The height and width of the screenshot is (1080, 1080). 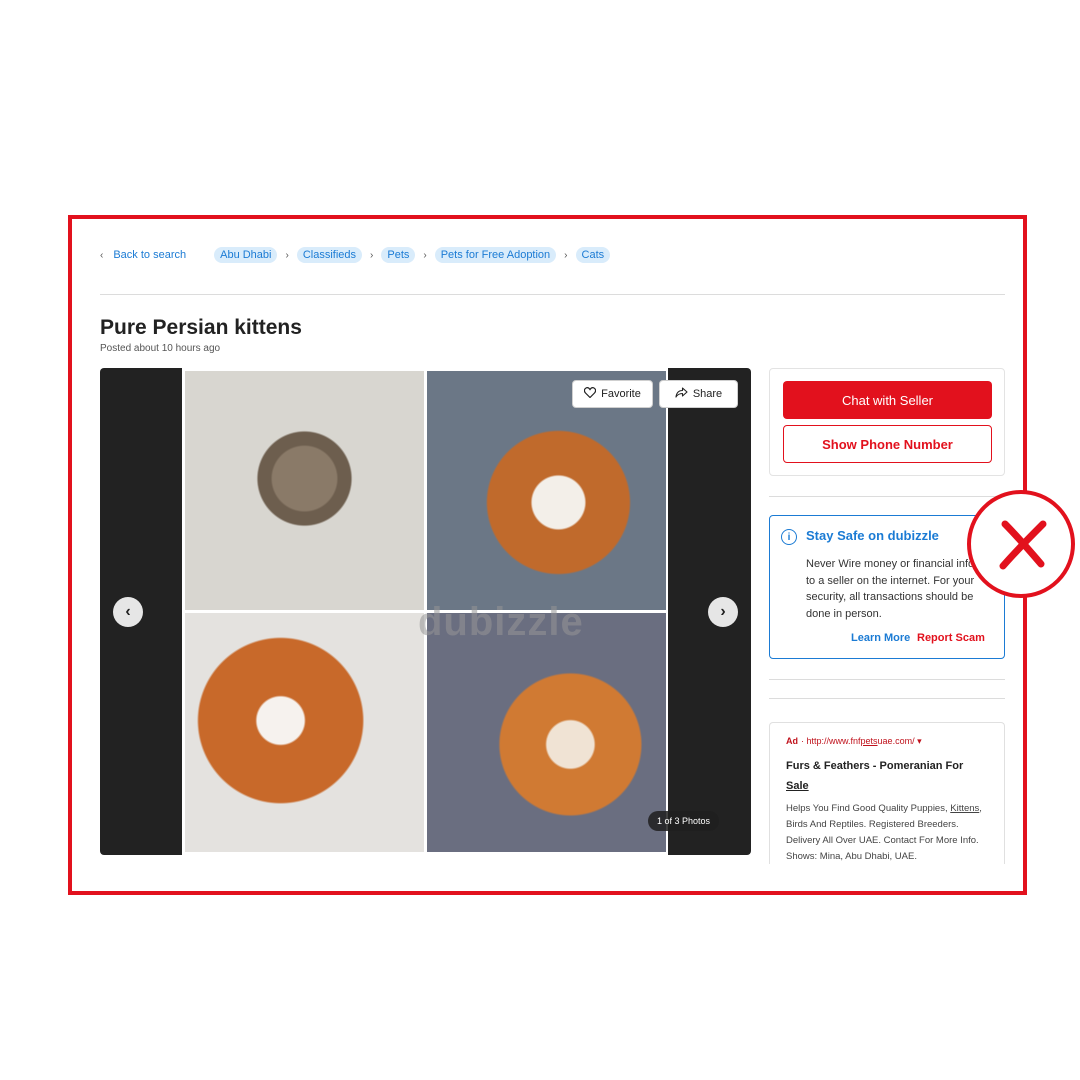 What do you see at coordinates (880, 638) in the screenshot?
I see `learn-more-link: Learn More` at bounding box center [880, 638].